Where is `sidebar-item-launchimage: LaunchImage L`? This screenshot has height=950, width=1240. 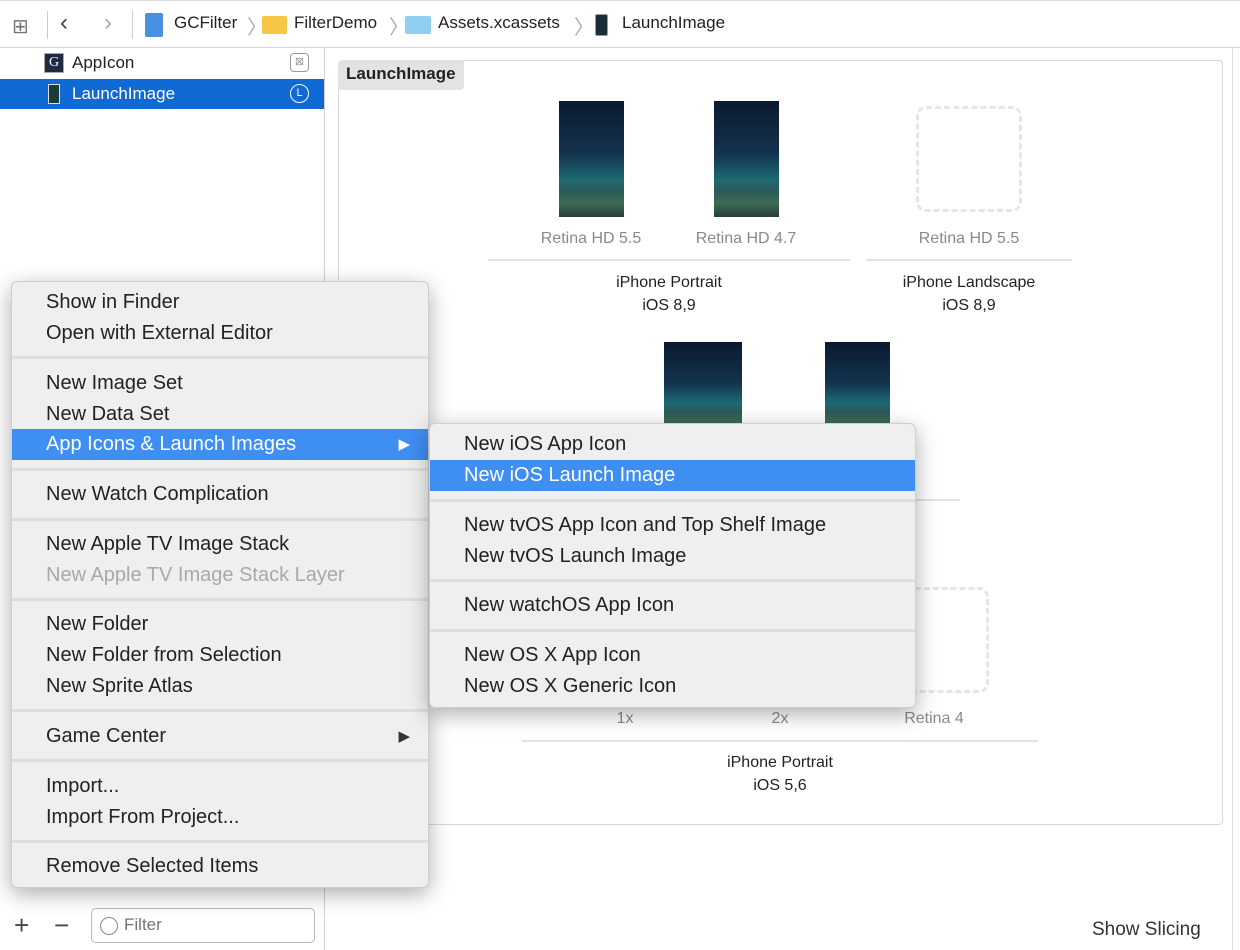
sidebar-item-launchimage: LaunchImage L is located at coordinates (162, 94).